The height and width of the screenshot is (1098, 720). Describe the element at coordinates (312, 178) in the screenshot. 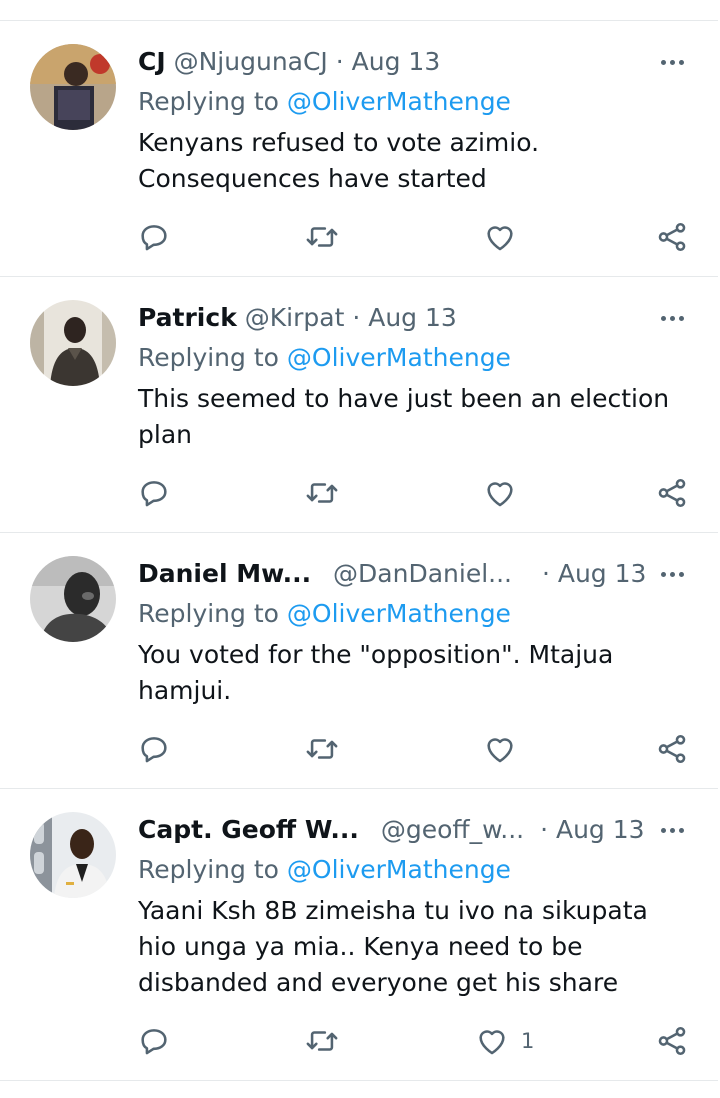

I see `tweet-text-line: Consequences have started` at that location.